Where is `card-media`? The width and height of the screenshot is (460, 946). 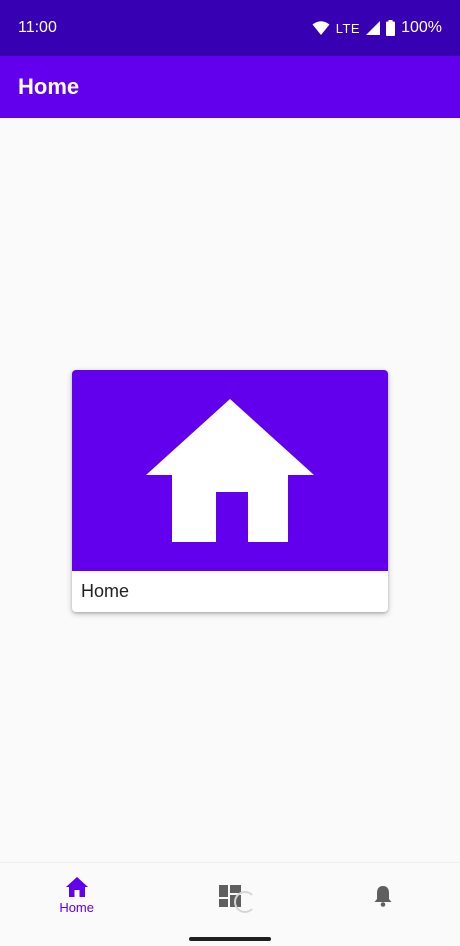
card-media is located at coordinates (230, 470).